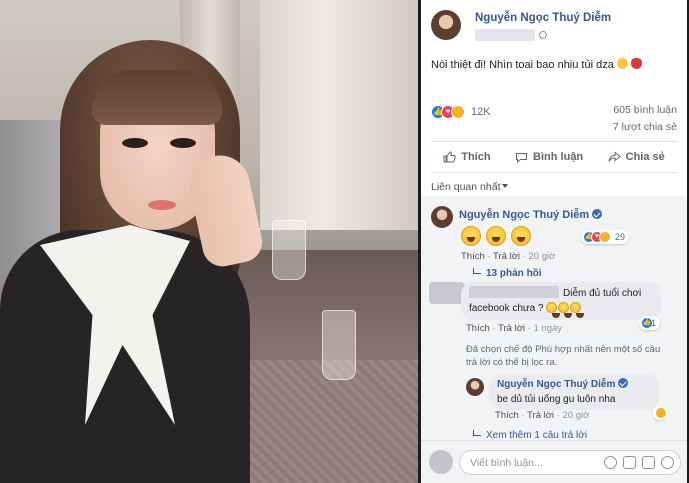 The image size is (689, 483). Describe the element at coordinates (514, 273) in the screenshot. I see `view-replies-label: 13 phản hồi` at that location.